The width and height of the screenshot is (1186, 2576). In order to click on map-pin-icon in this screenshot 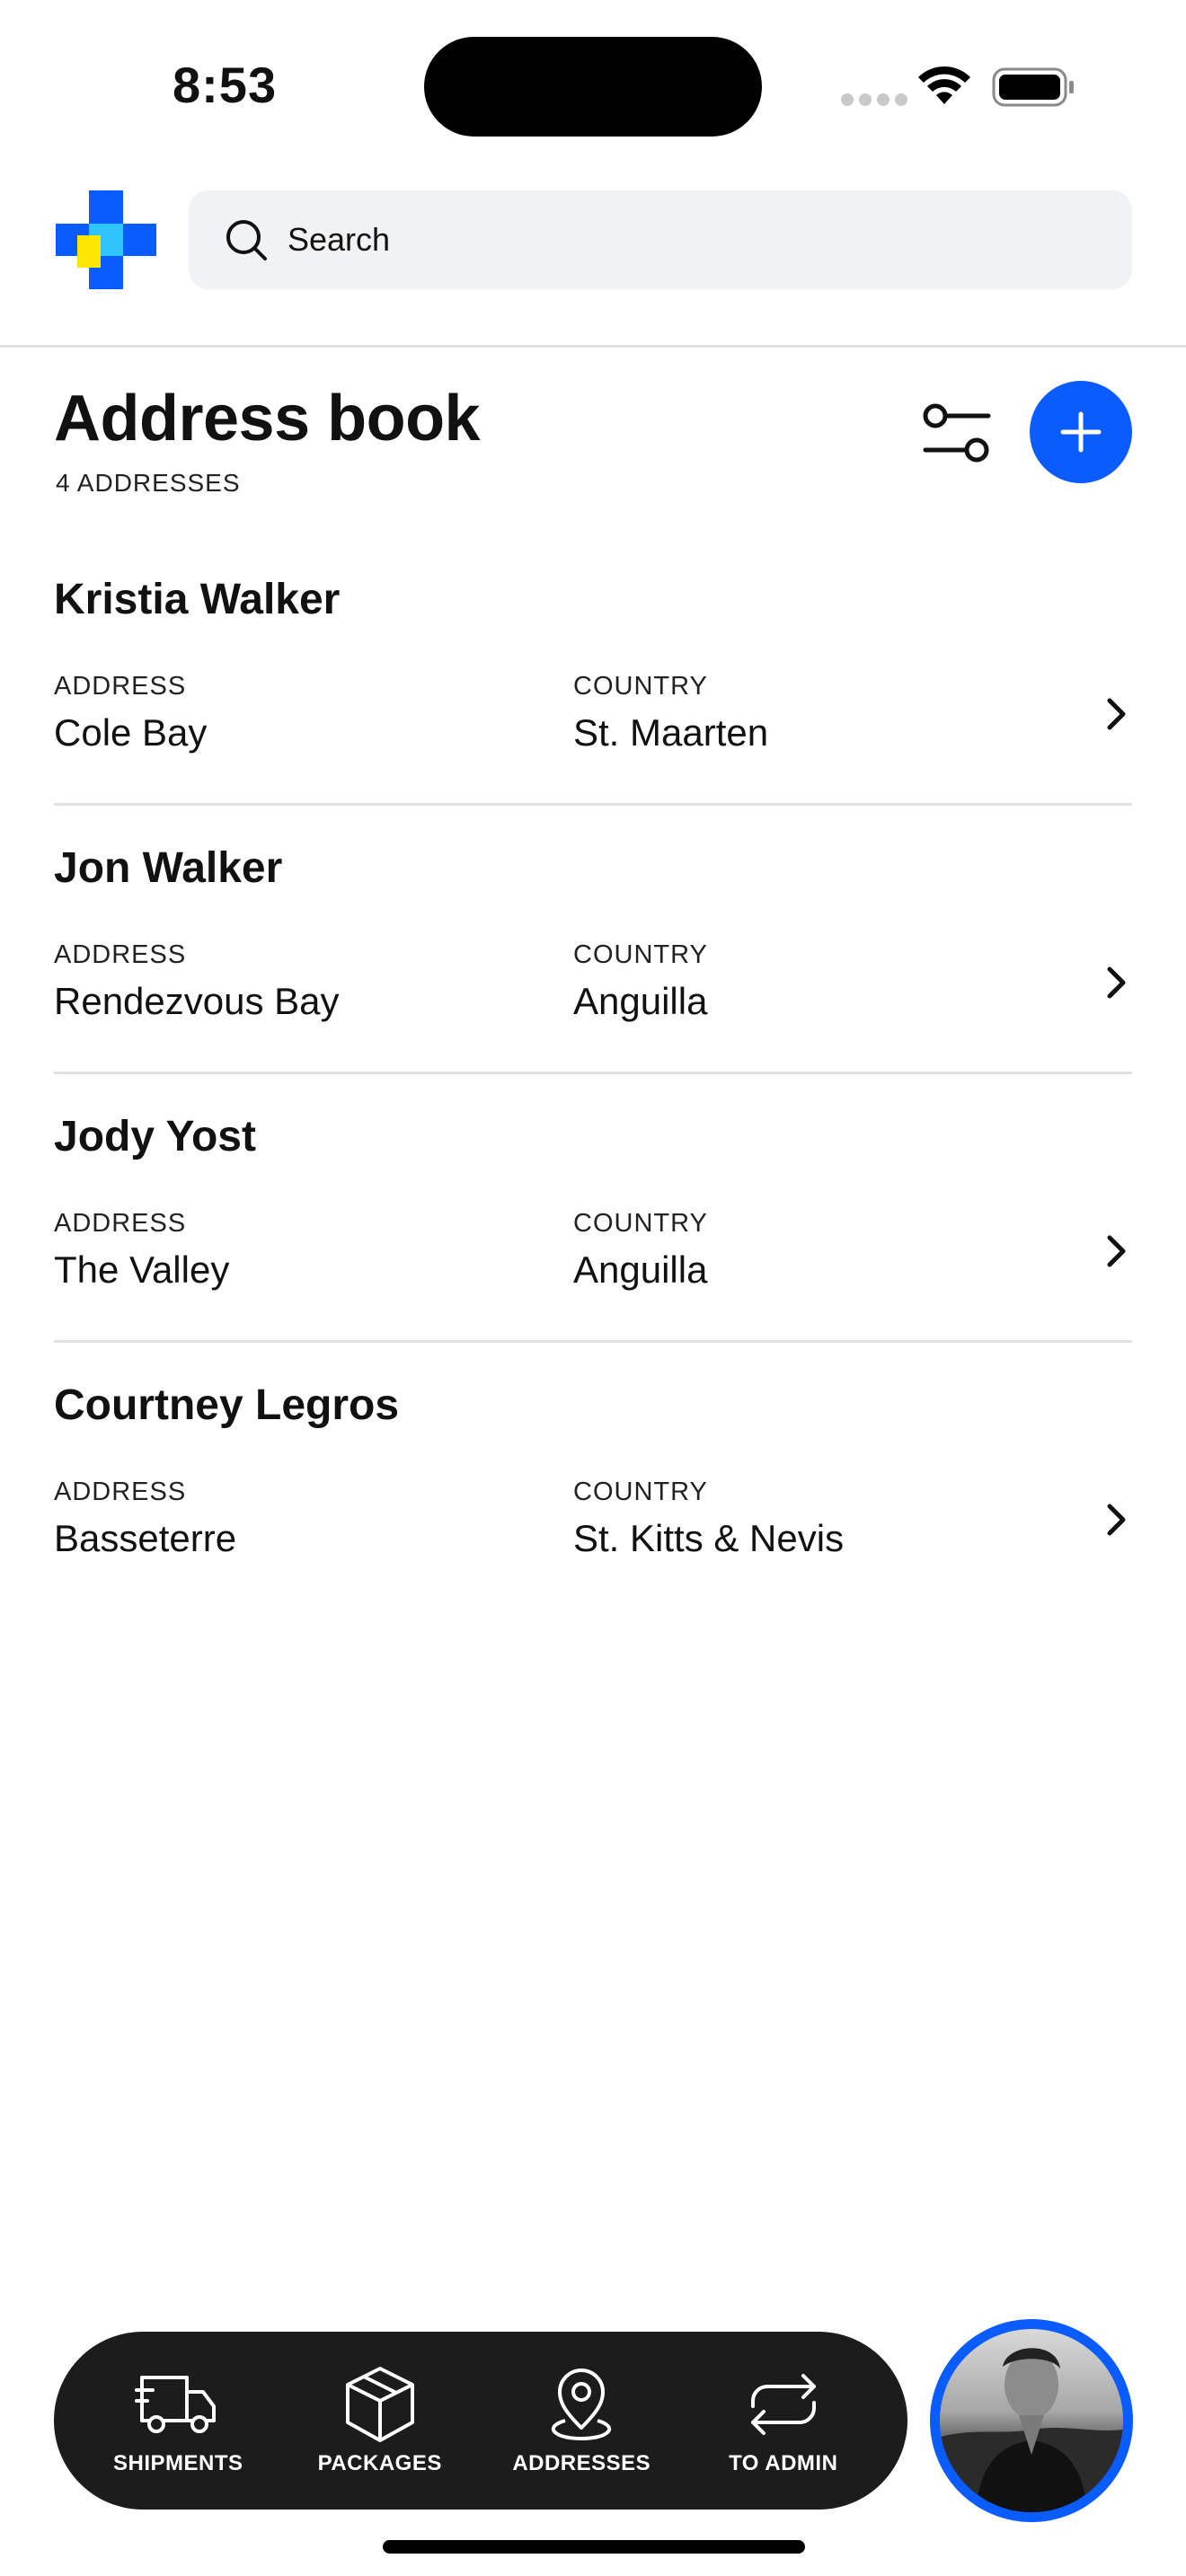, I will do `click(582, 2404)`.